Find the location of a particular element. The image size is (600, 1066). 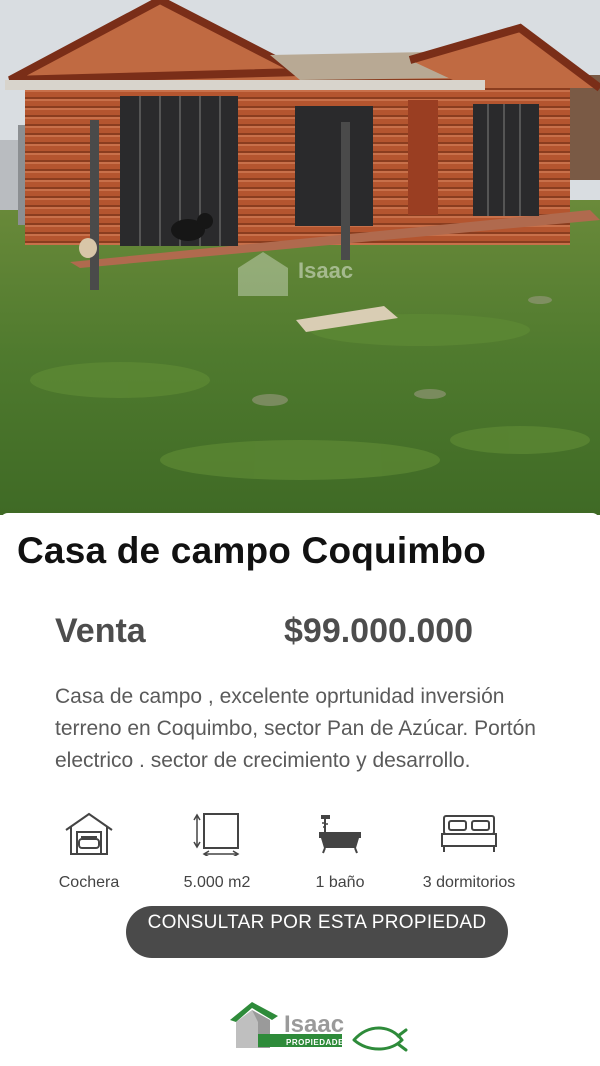

brand-logo: Isaac PROPIEDADES is located at coordinates (318, 1027).